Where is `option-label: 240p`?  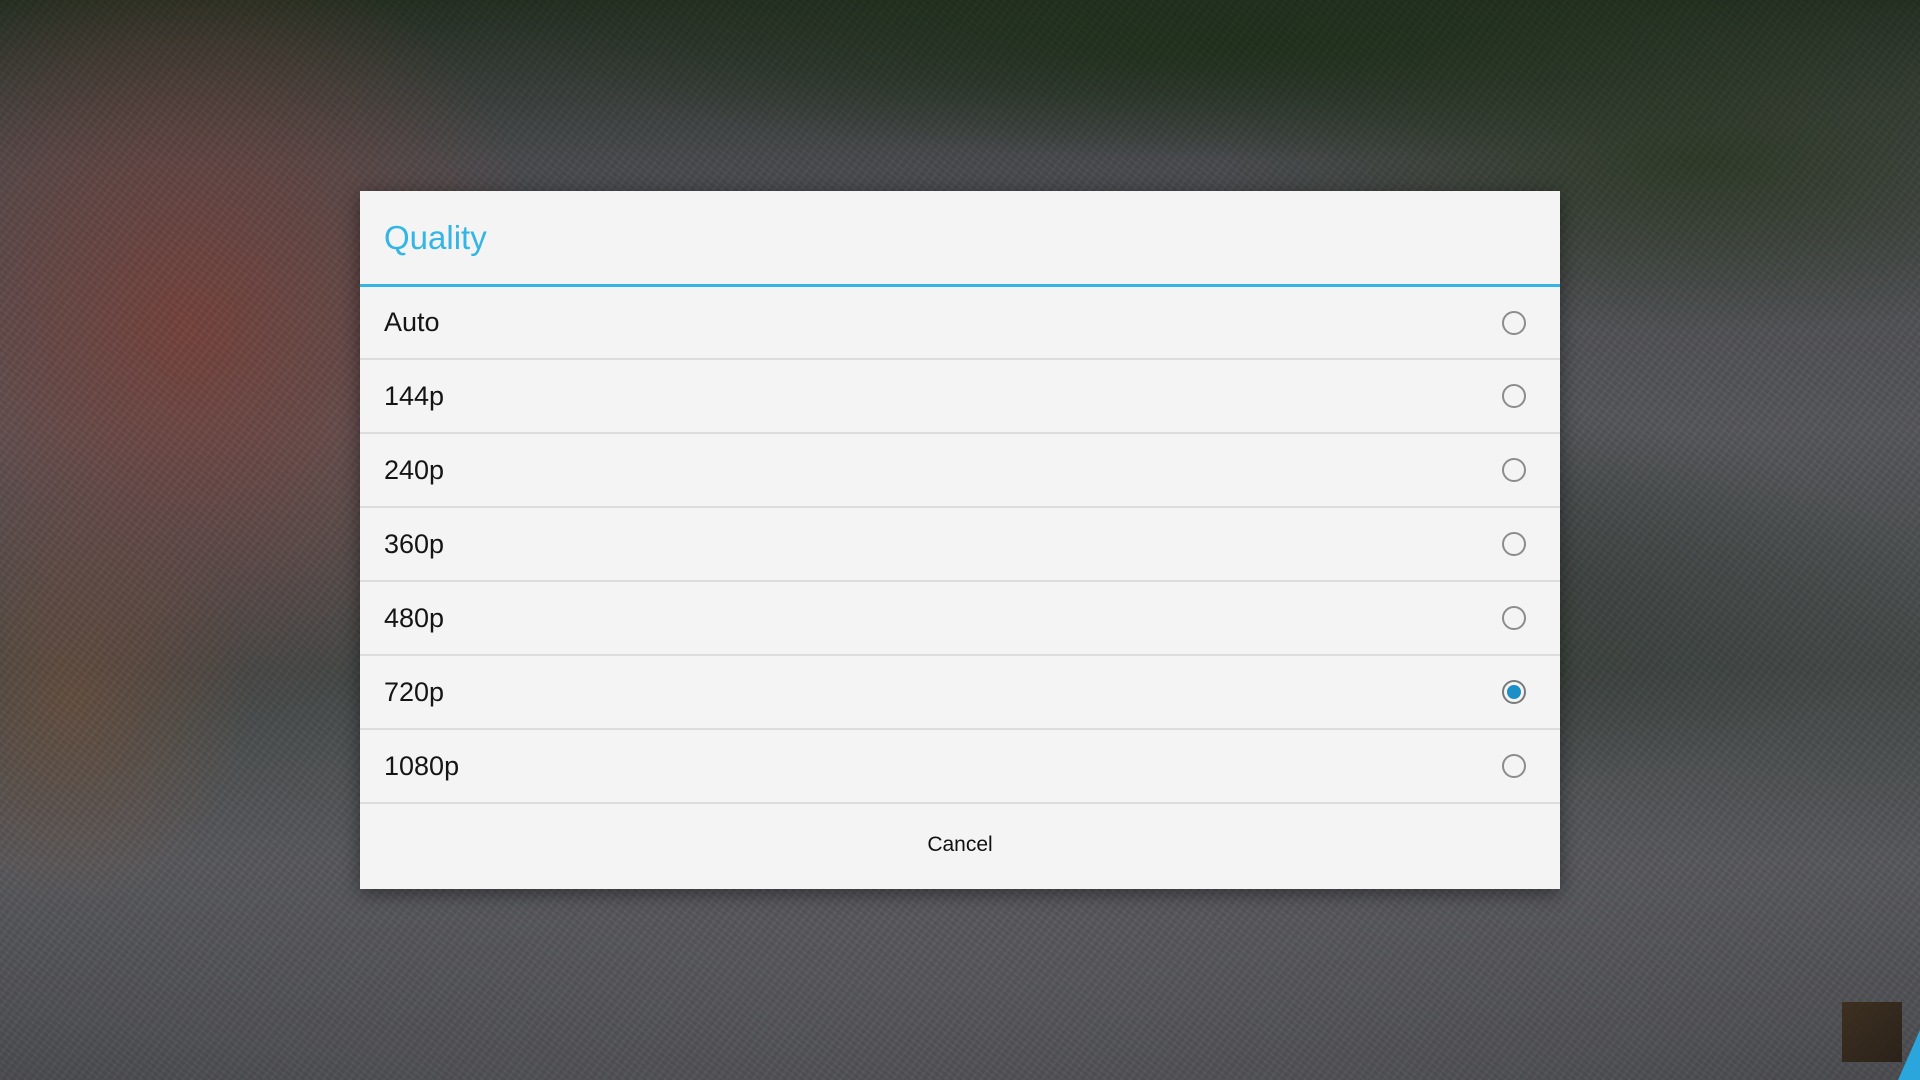
option-label: 240p is located at coordinates (414, 469).